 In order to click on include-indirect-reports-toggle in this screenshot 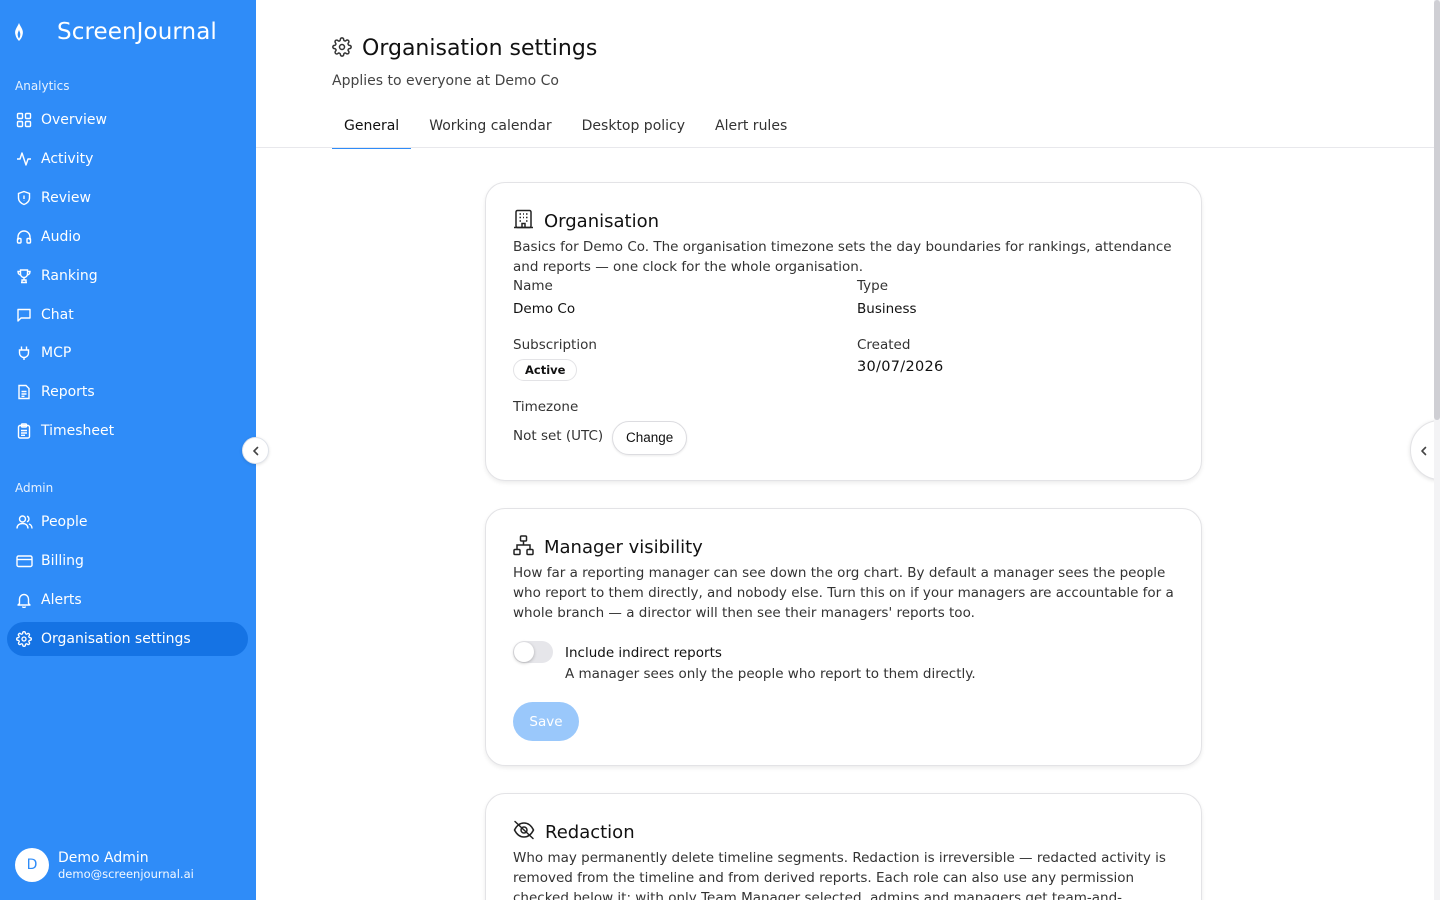, I will do `click(533, 652)`.